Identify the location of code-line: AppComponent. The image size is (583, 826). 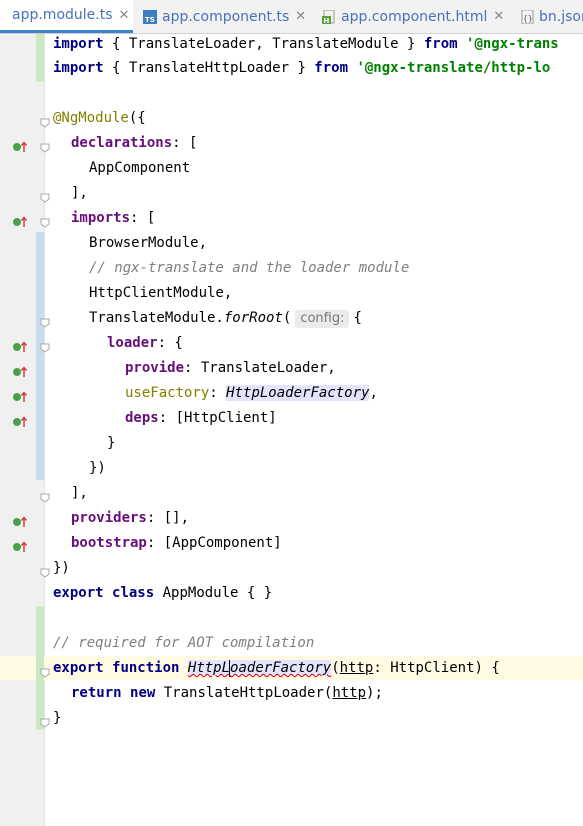
(140, 168).